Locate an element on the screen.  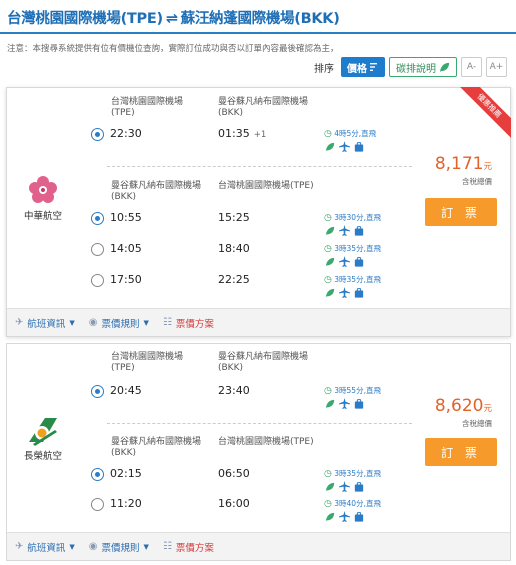
return-departure-airport: 曼谷蘇凡納布國際機場(BKK) is located at coordinates (156, 447).